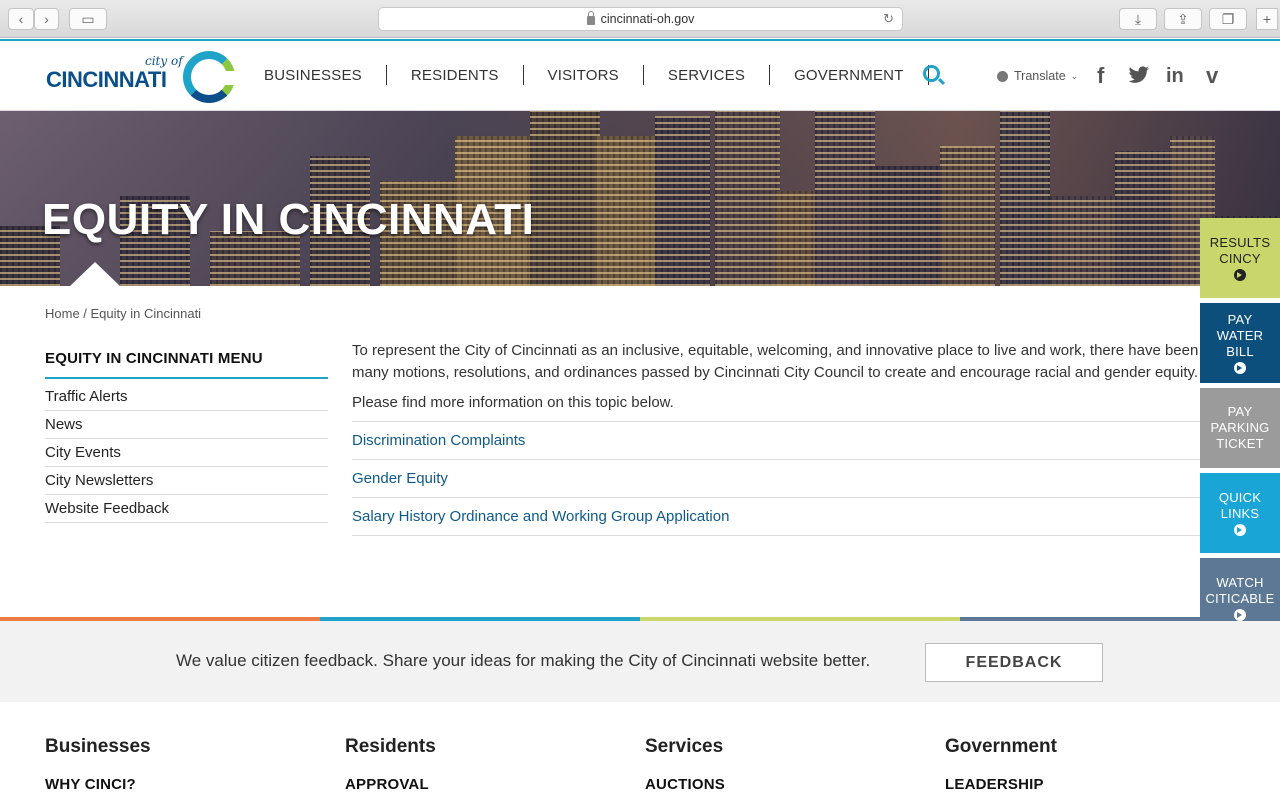 The image size is (1280, 800). I want to click on tile-line: RESULTS, so click(1240, 242).